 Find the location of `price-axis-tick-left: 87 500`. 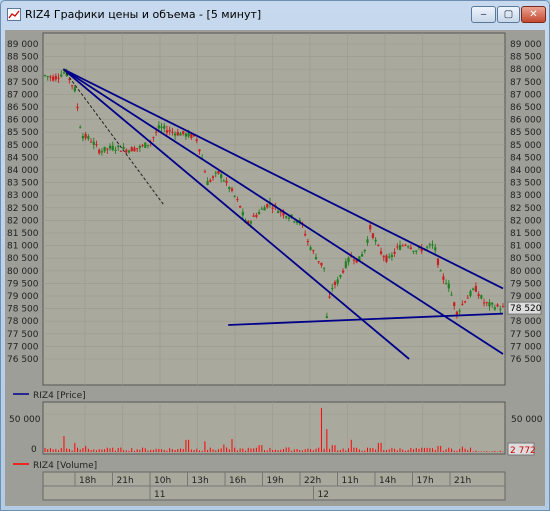

price-axis-tick-left: 87 500 is located at coordinates (23, 83).